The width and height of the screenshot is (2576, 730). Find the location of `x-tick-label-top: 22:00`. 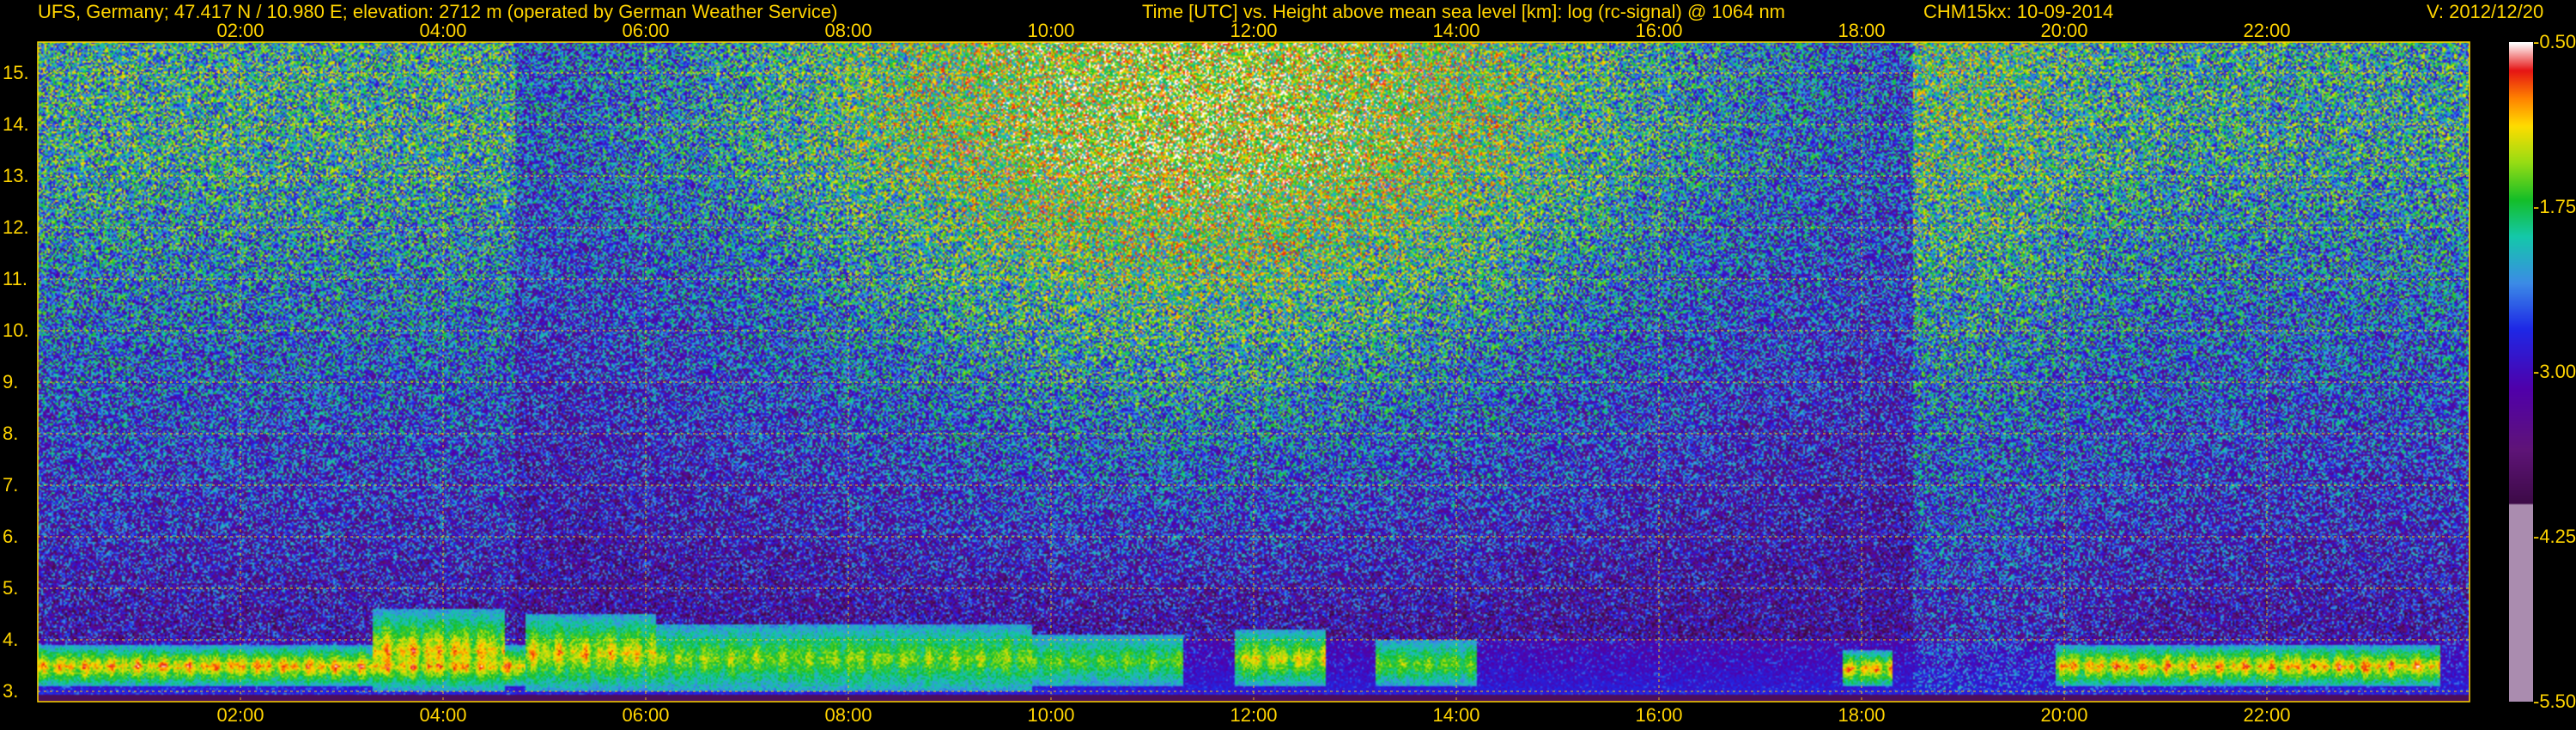

x-tick-label-top: 22:00 is located at coordinates (2267, 30).